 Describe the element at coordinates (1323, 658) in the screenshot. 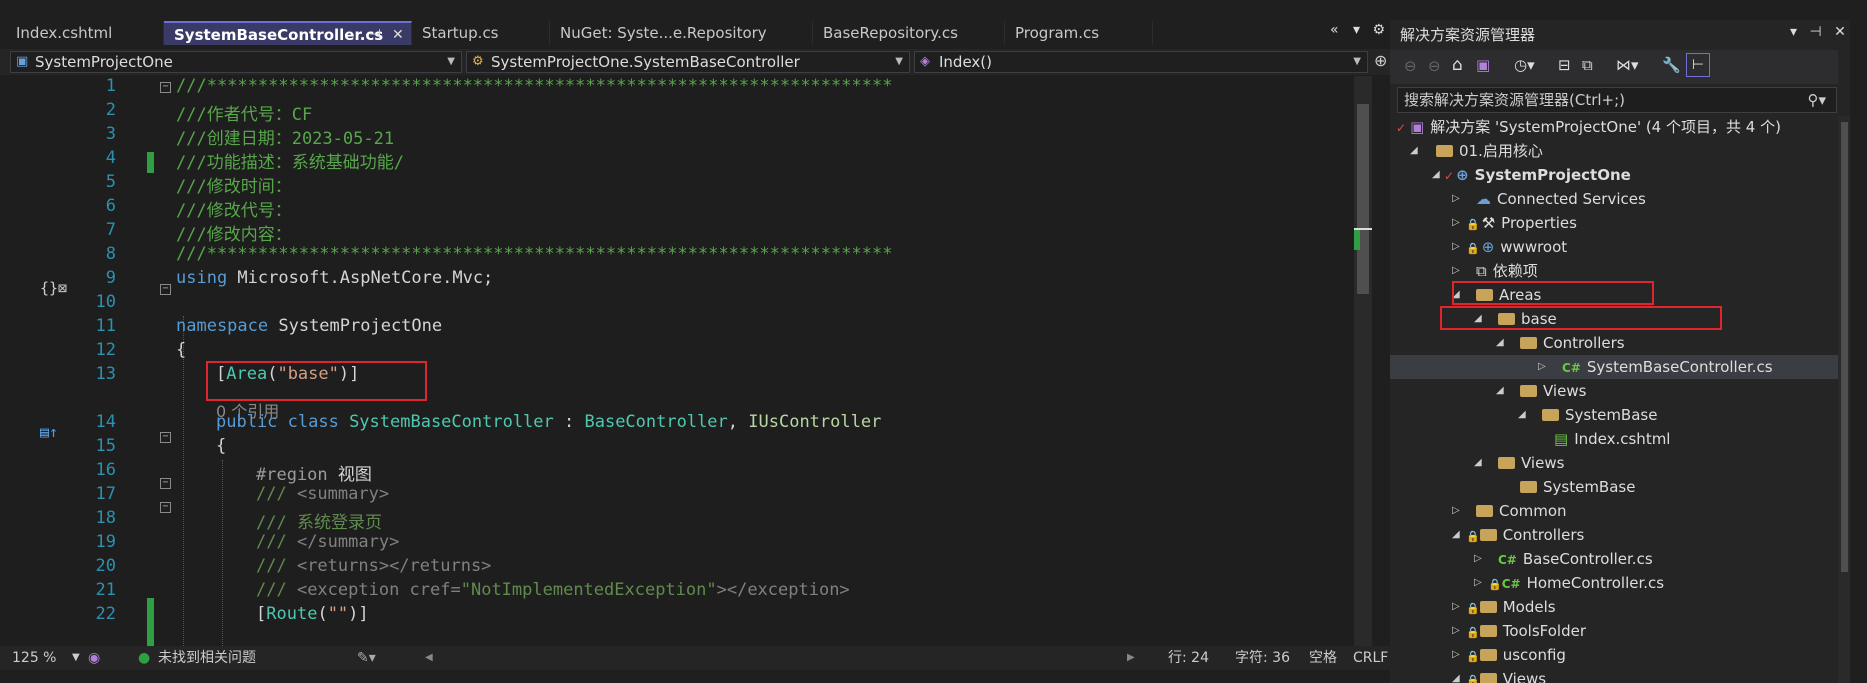

I see `indent-indicator: 空格` at that location.